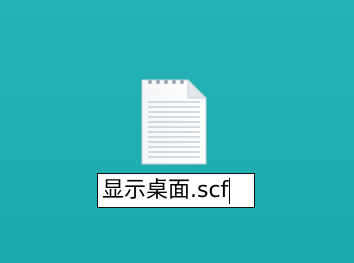  I want to click on text-caret, so click(230, 190).